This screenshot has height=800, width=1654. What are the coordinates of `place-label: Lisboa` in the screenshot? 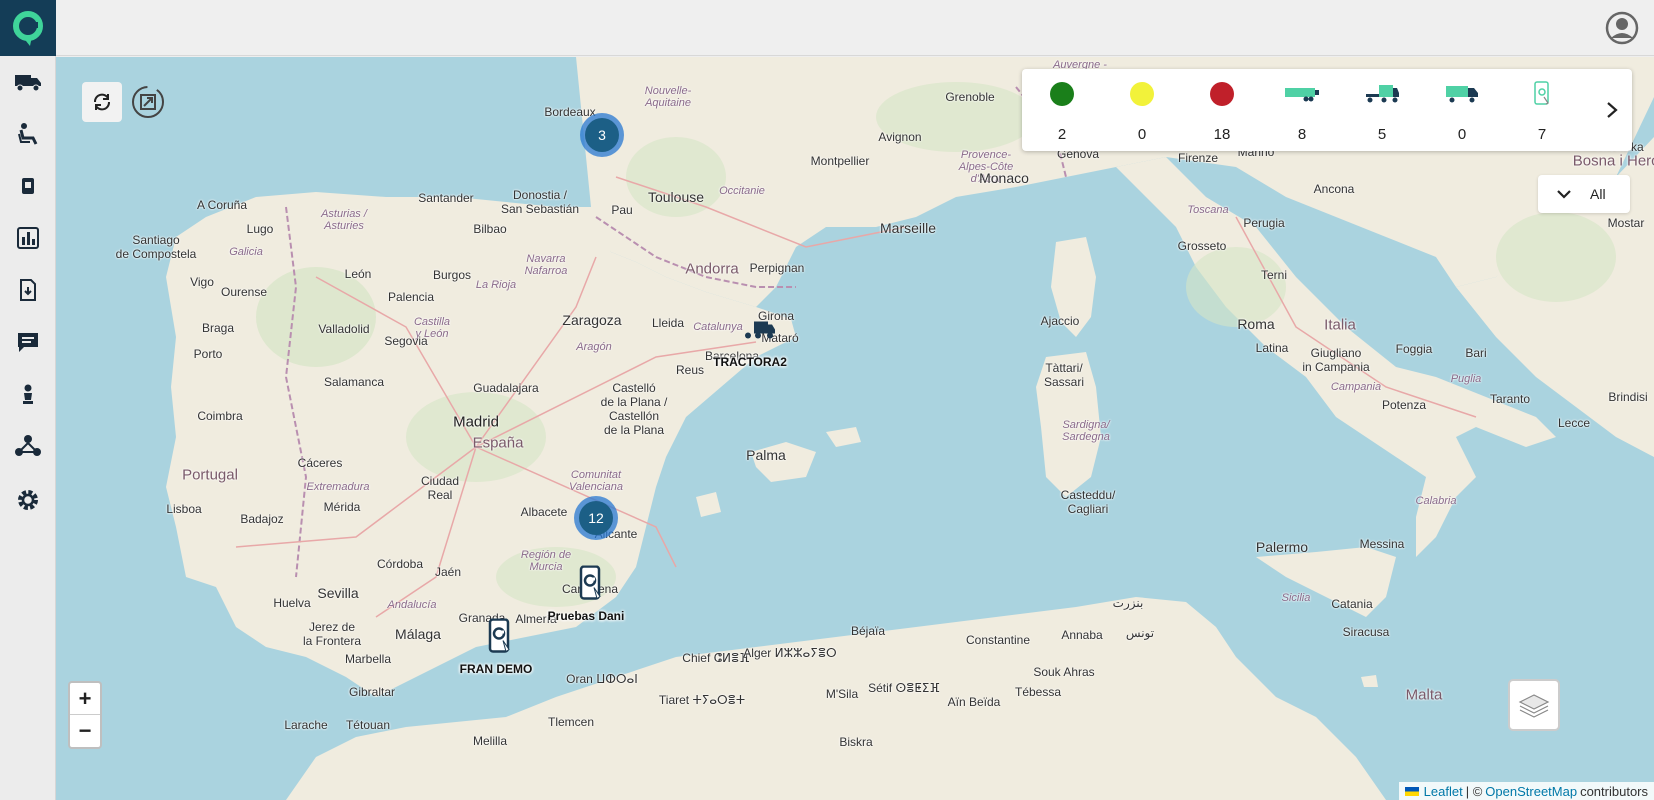 It's located at (184, 509).